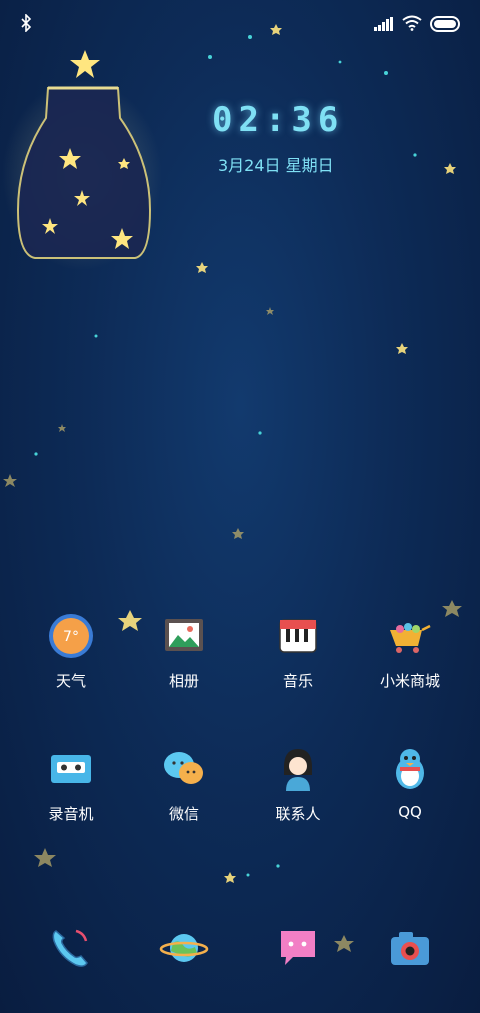 The height and width of the screenshot is (1013, 480). Describe the element at coordinates (297, 681) in the screenshot. I see `app-label: 音乐` at that location.